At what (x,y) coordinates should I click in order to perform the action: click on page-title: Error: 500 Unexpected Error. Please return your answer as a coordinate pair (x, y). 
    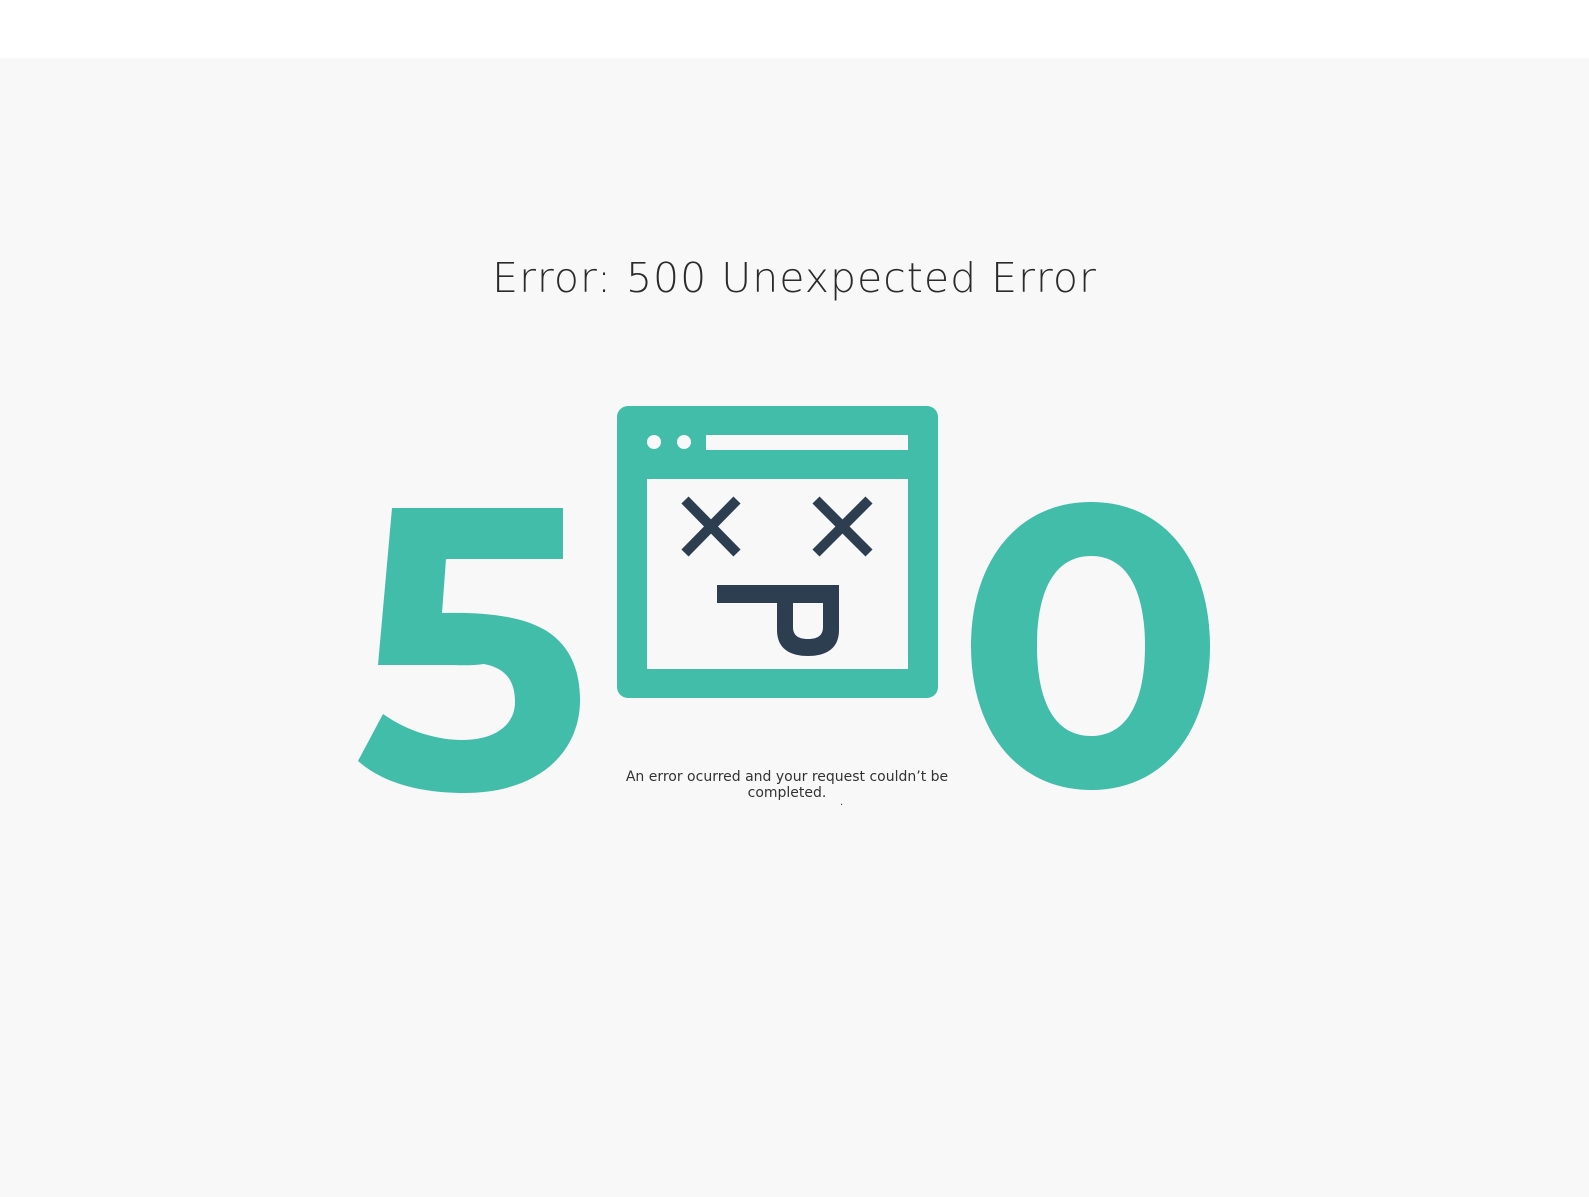
    Looking at the image, I should click on (794, 278).